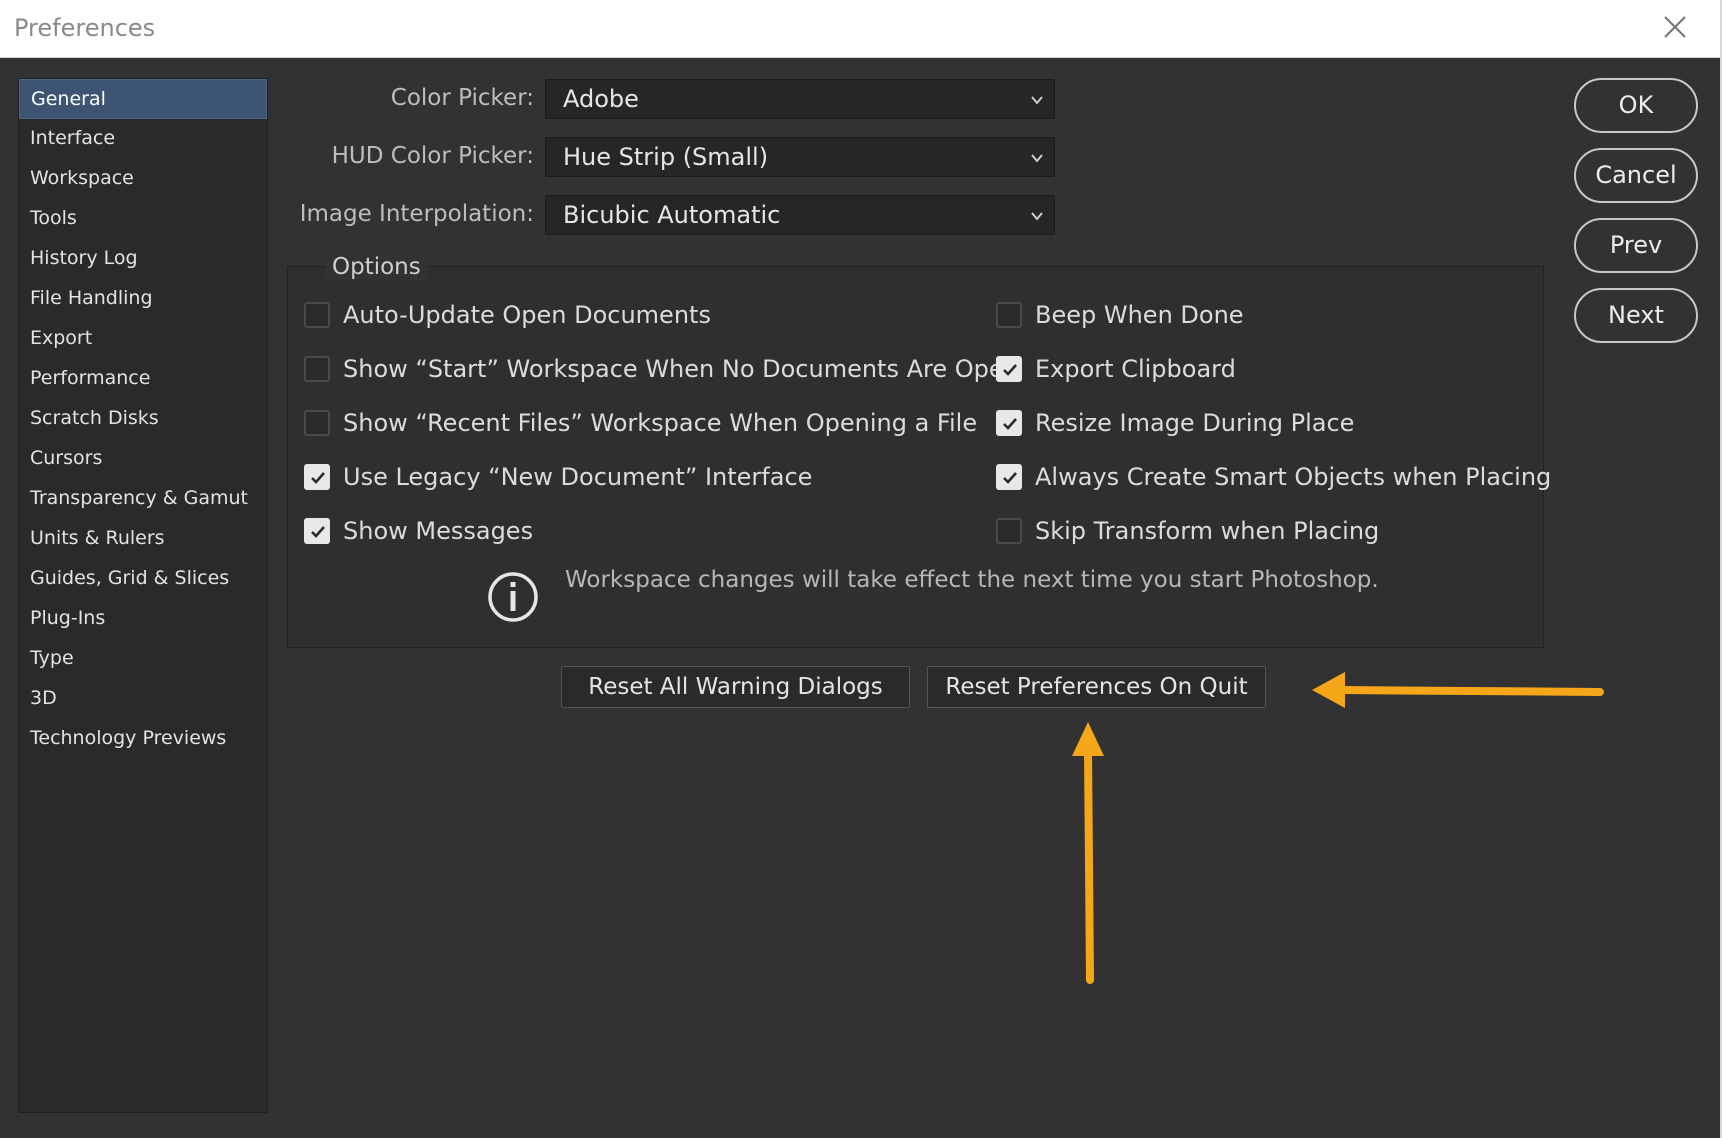 The width and height of the screenshot is (1722, 1138). I want to click on options-legend: Options, so click(376, 267).